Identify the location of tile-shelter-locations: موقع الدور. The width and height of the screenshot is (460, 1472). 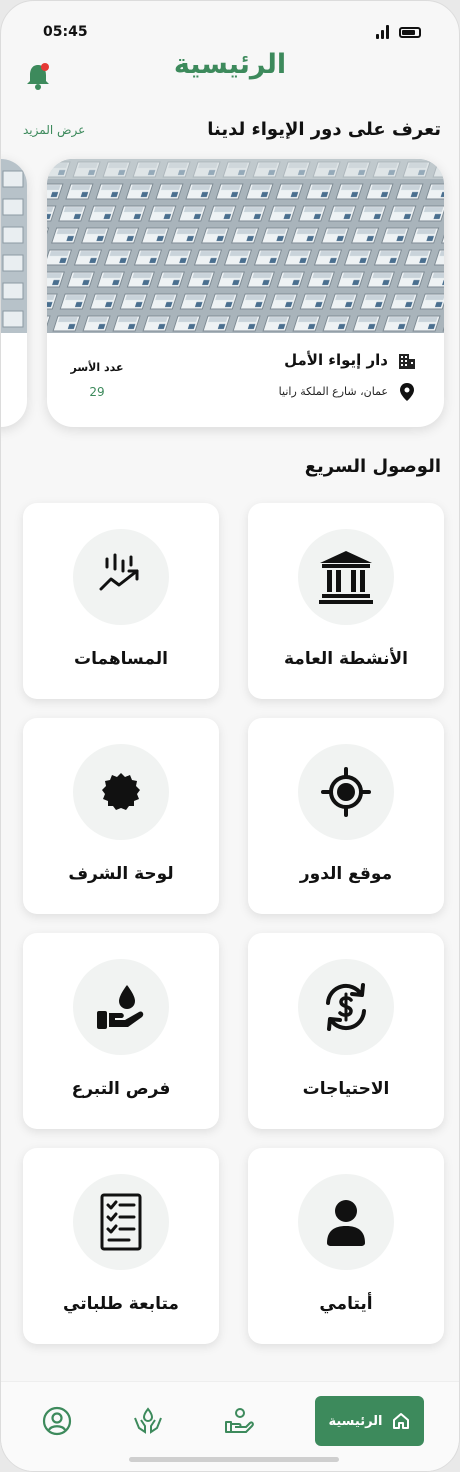
(346, 816).